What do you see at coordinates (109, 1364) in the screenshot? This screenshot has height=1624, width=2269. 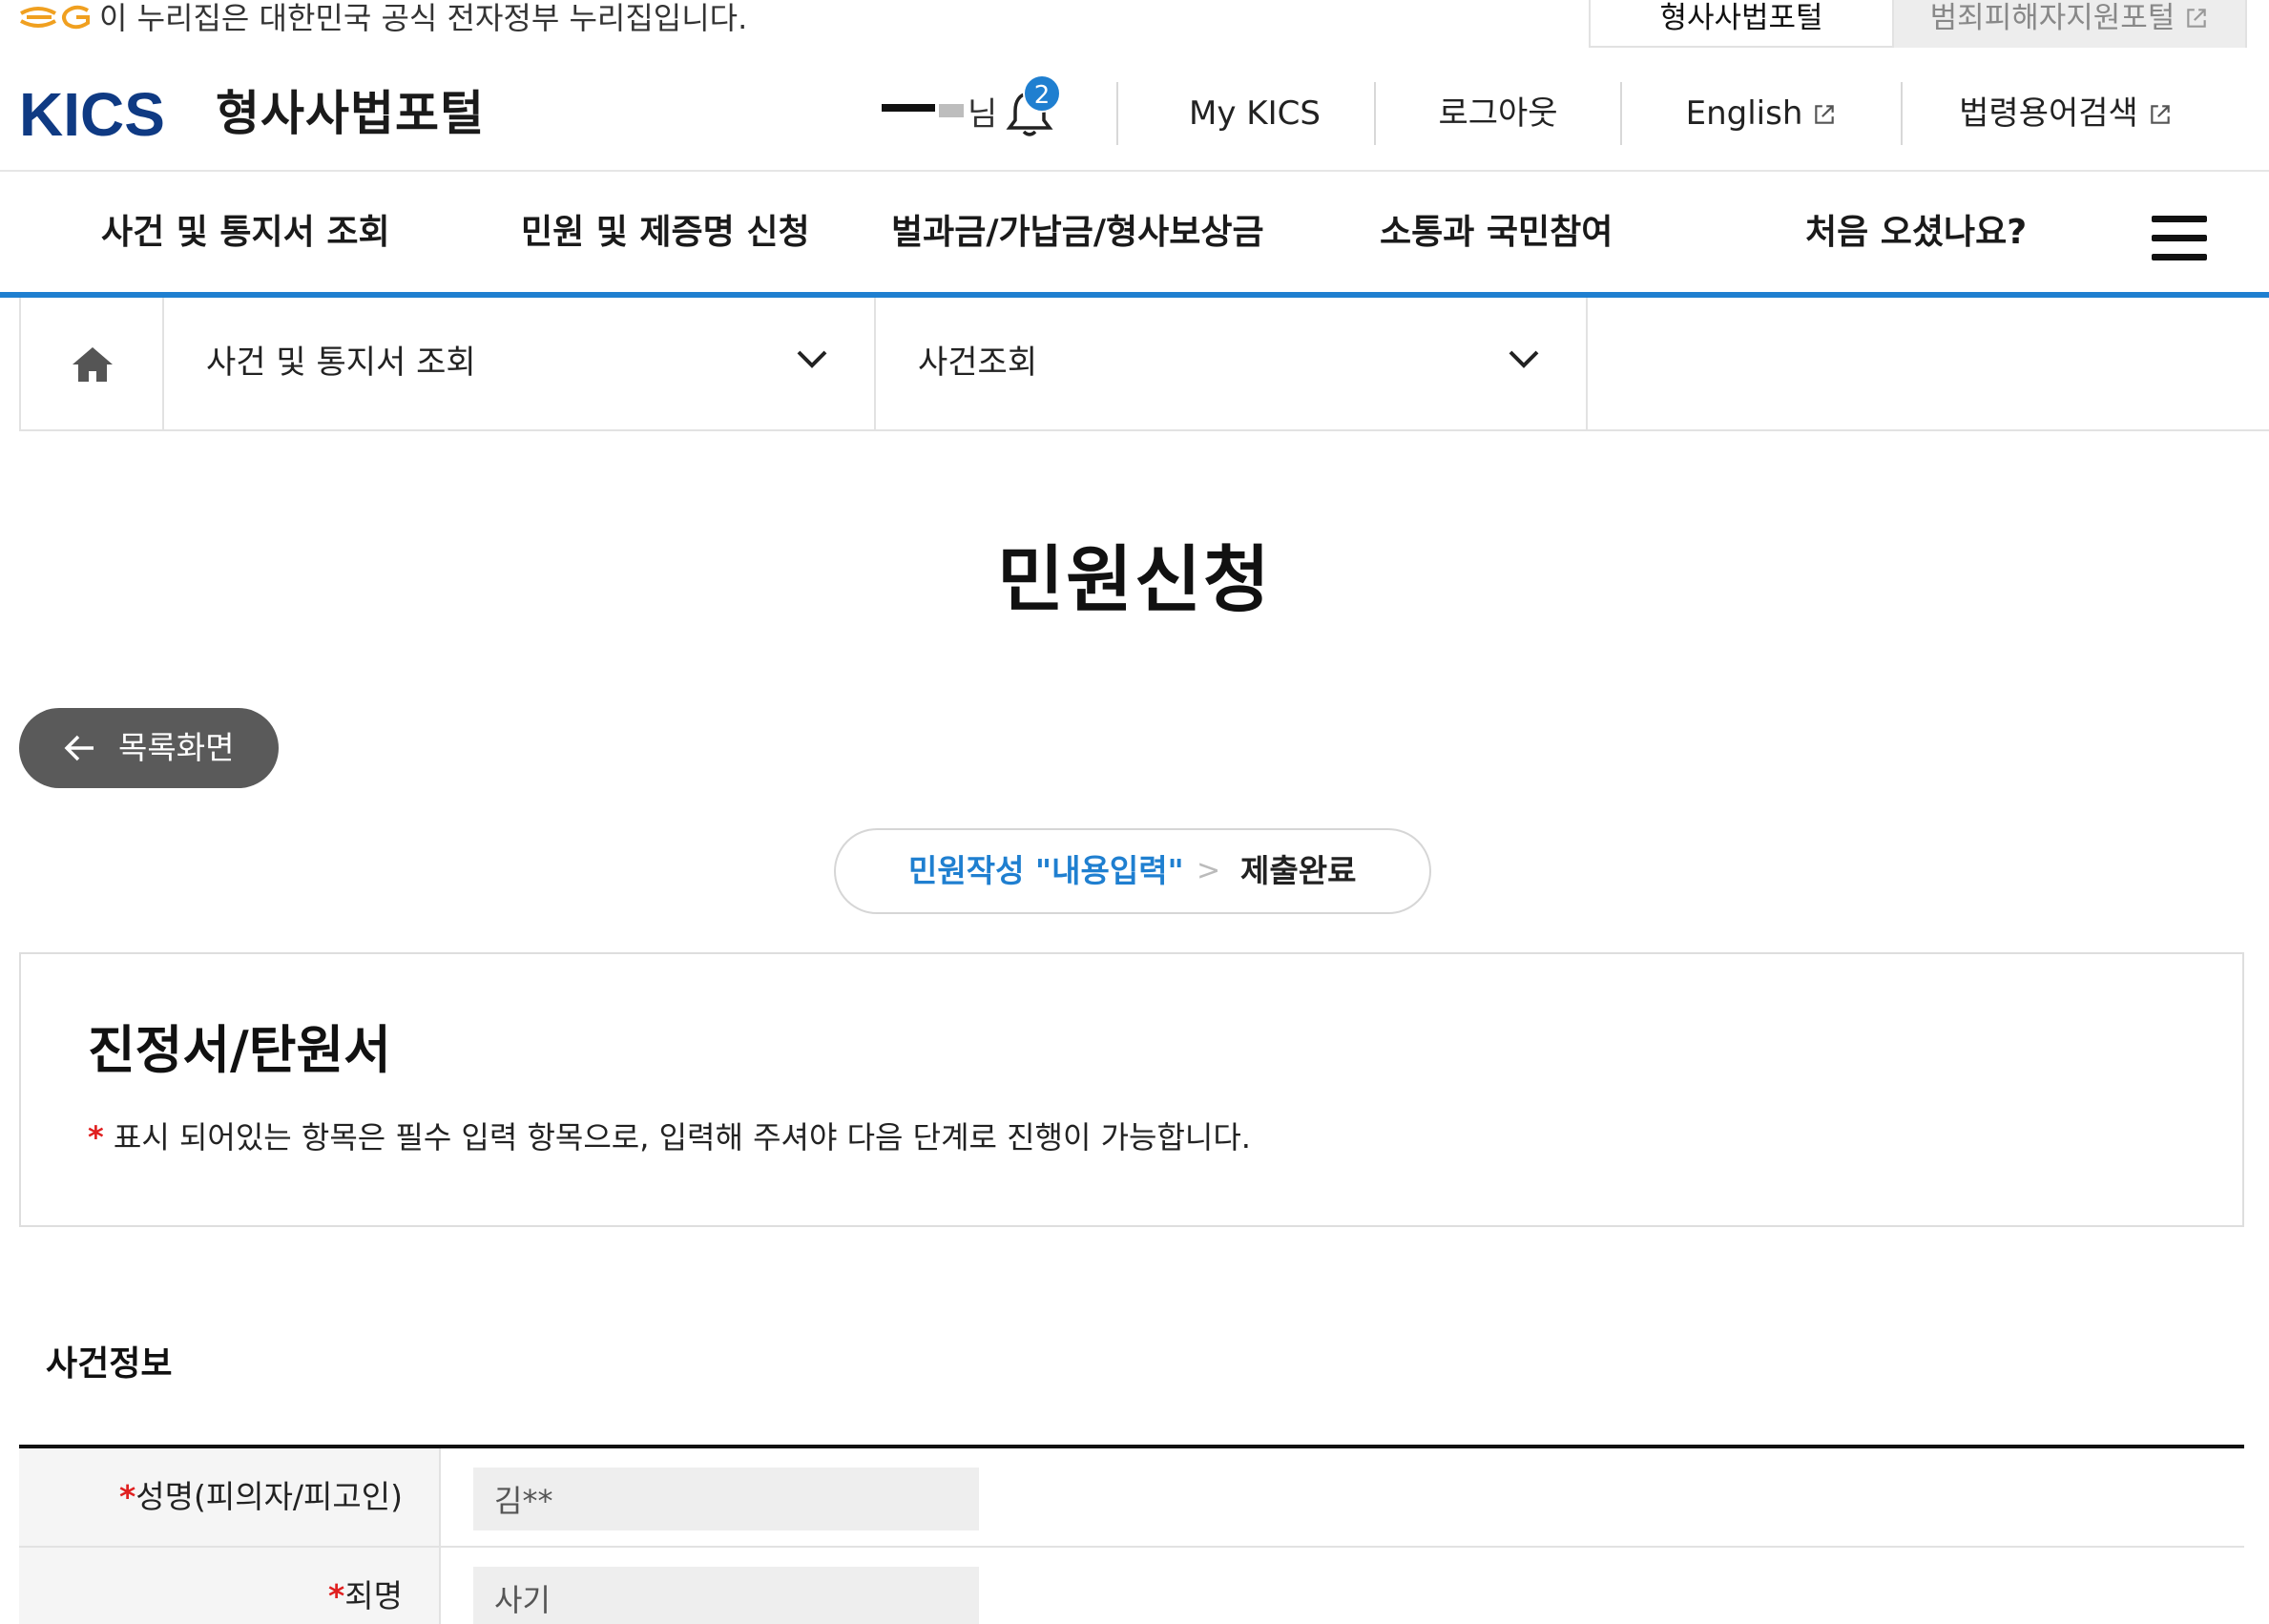 I see `section-title: 사건정보` at bounding box center [109, 1364].